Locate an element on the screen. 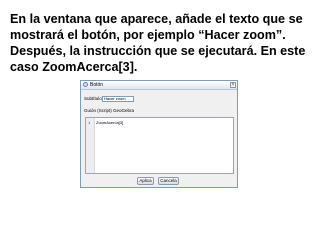  caption-label: Subtítulo: is located at coordinates (94, 98).